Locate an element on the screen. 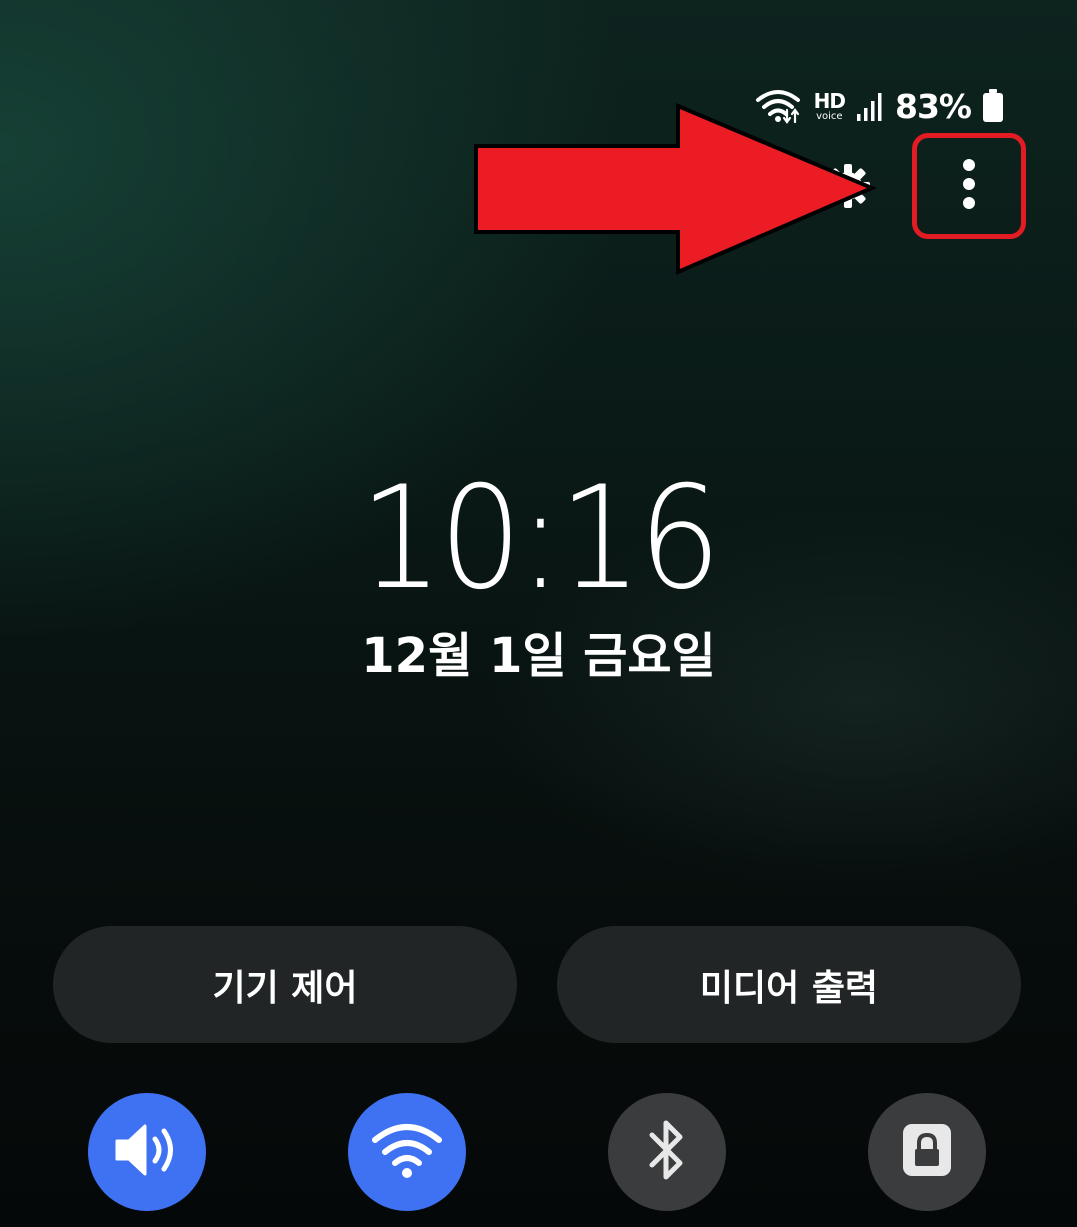 The image size is (1077, 1227). settings-button is located at coordinates (848, 188).